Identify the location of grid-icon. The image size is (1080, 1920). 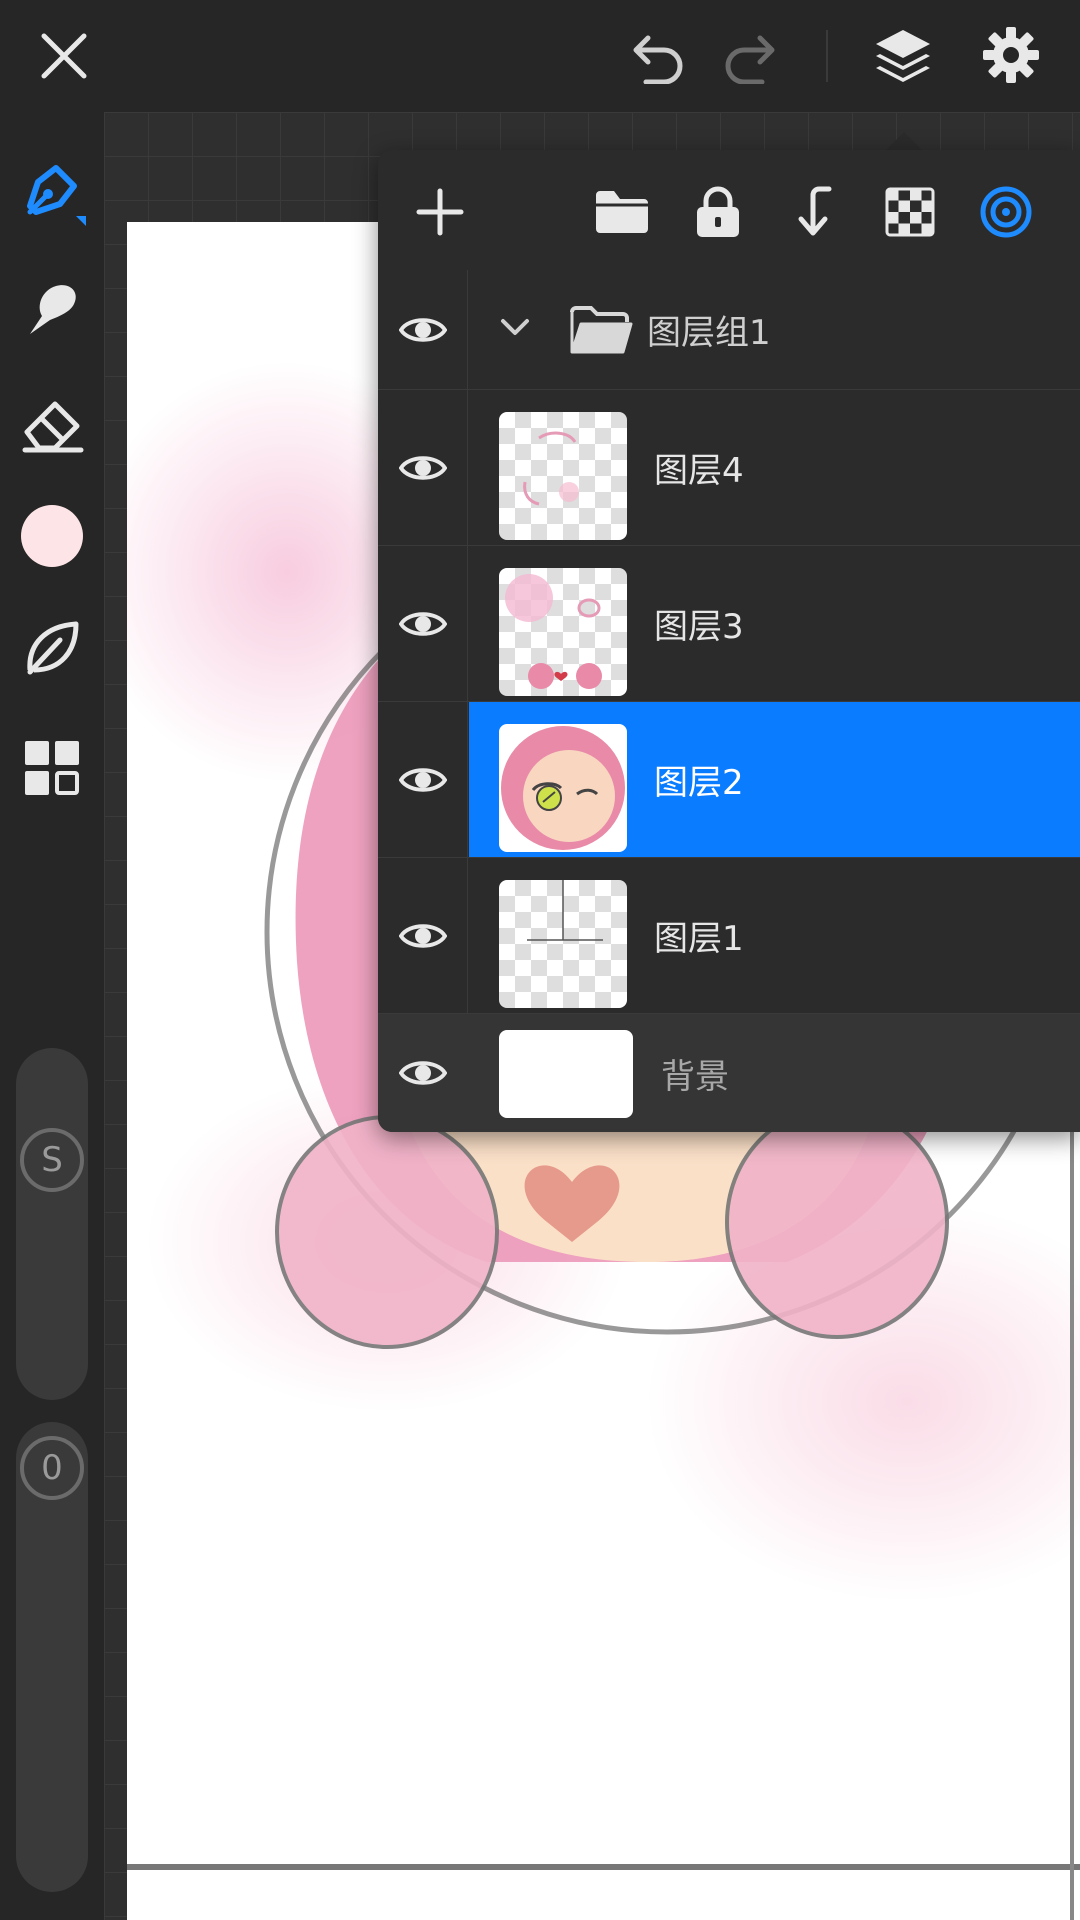
(52, 768).